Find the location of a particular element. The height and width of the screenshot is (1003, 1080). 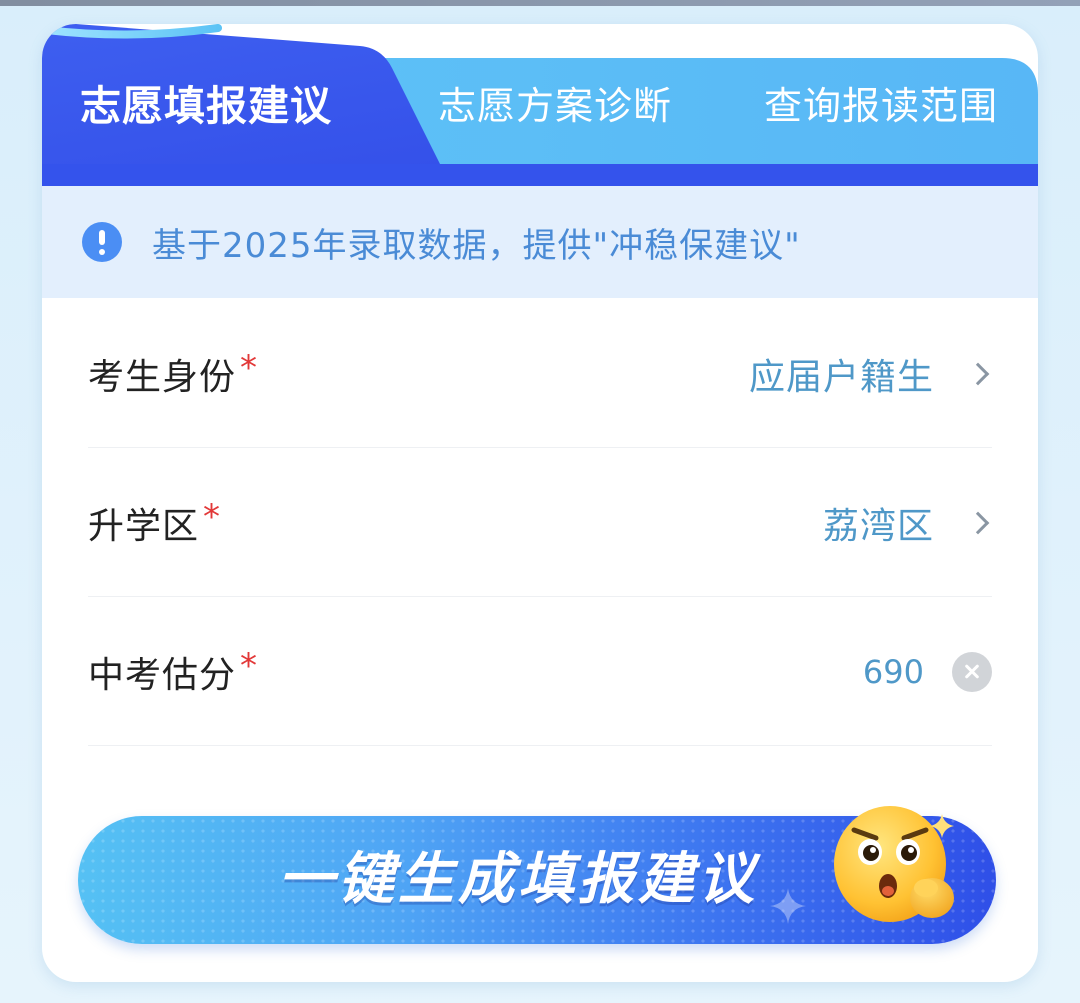

generate-button-label: 一键生成填报建议 is located at coordinates (518, 879).